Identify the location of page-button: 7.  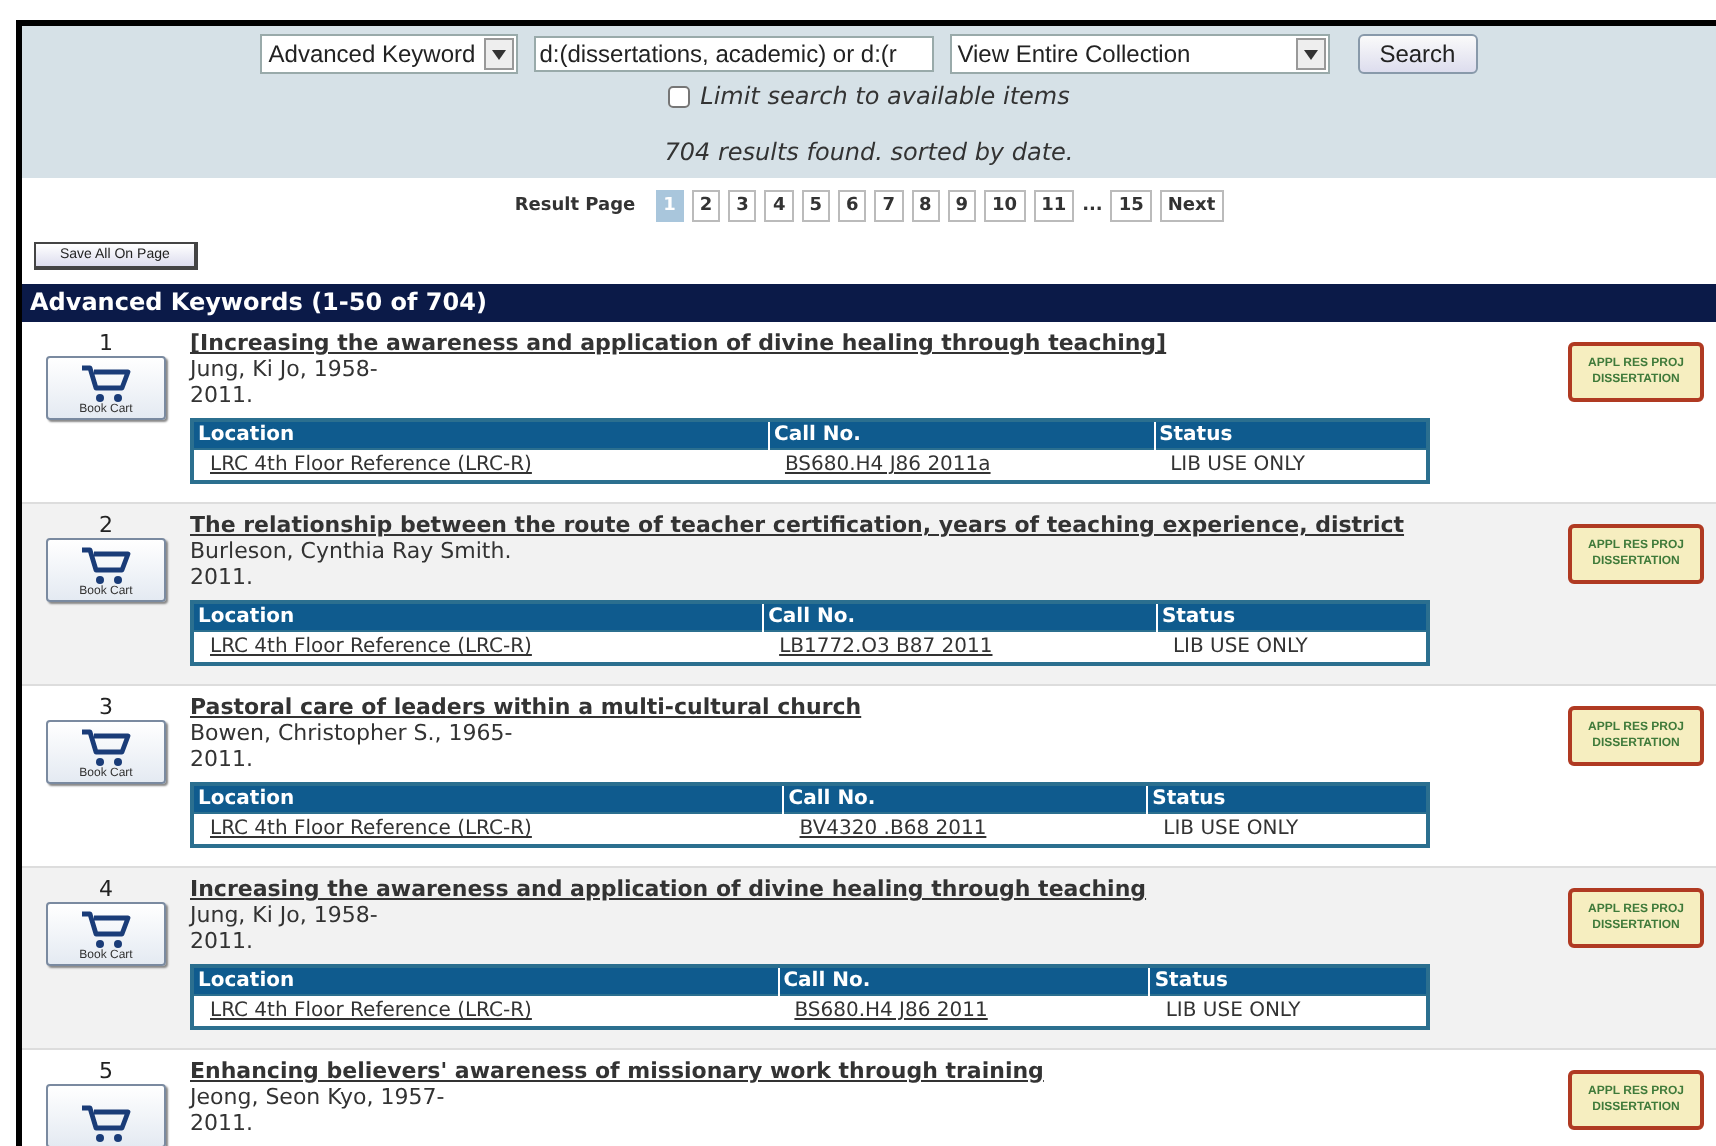
(888, 206).